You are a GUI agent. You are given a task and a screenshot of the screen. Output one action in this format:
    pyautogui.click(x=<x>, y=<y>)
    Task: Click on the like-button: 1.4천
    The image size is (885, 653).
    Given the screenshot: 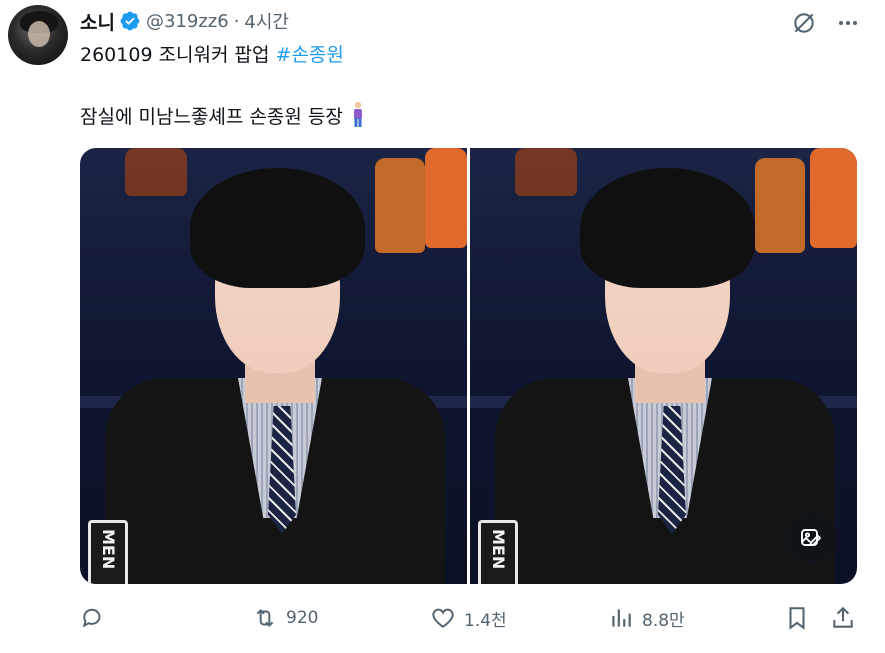 What is the action you would take?
    pyautogui.click(x=468, y=618)
    